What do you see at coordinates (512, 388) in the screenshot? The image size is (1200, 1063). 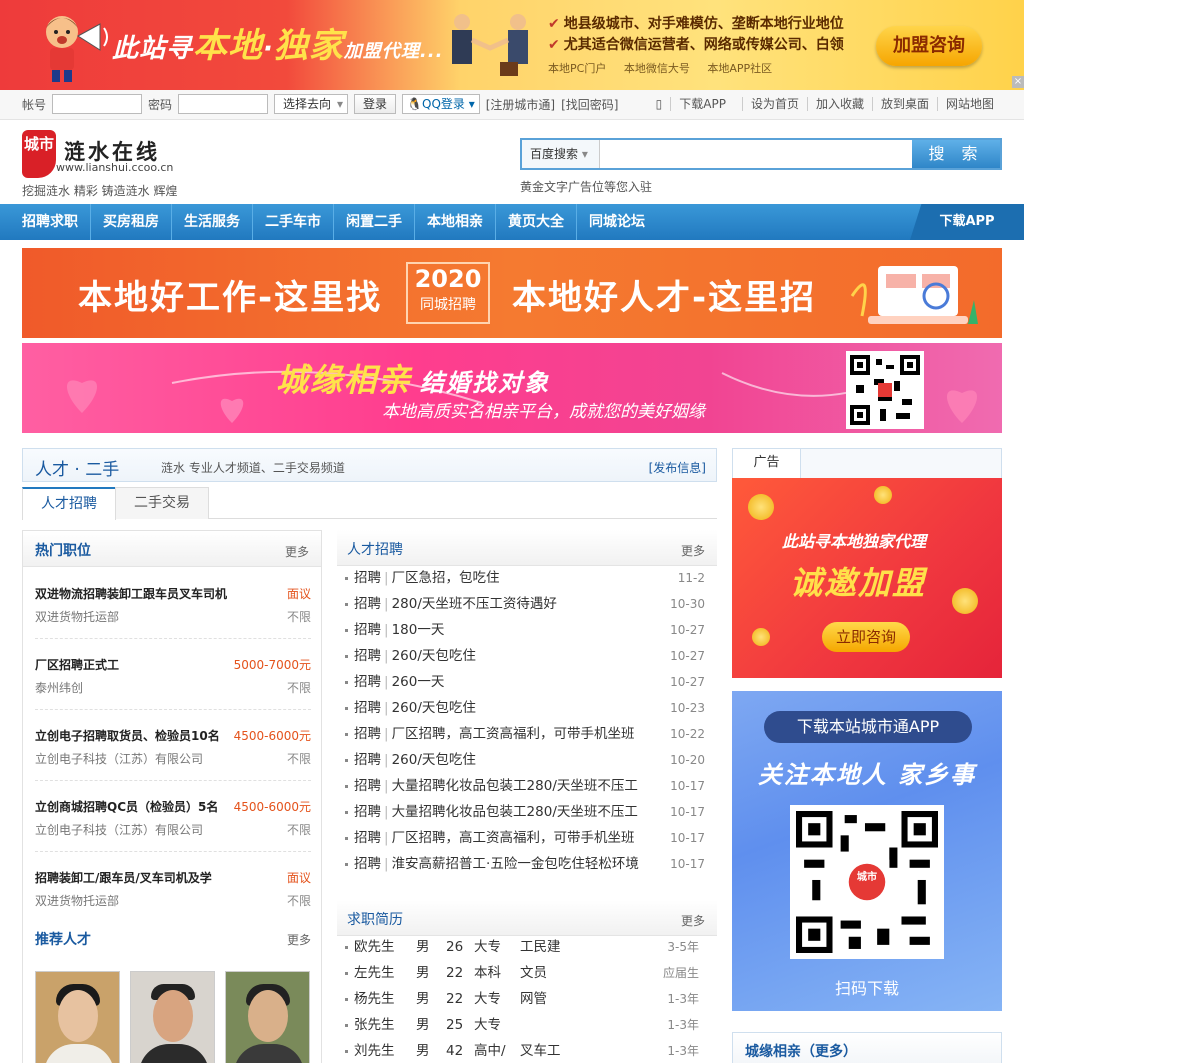 I see `dating-banner: 城缘相亲 结婚找对象 本地高质实名相亲平台，成就您的美好姻缘` at bounding box center [512, 388].